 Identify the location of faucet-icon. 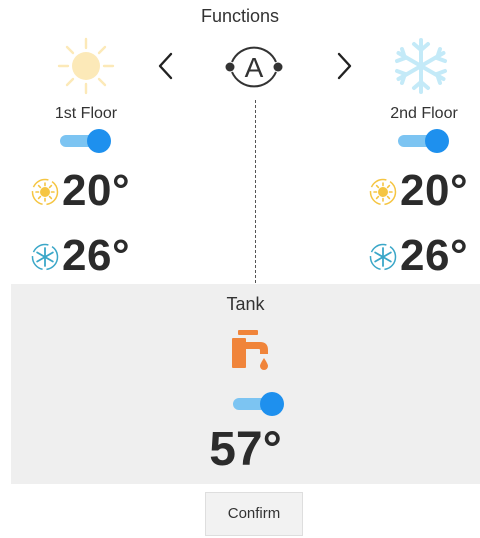
(250, 350).